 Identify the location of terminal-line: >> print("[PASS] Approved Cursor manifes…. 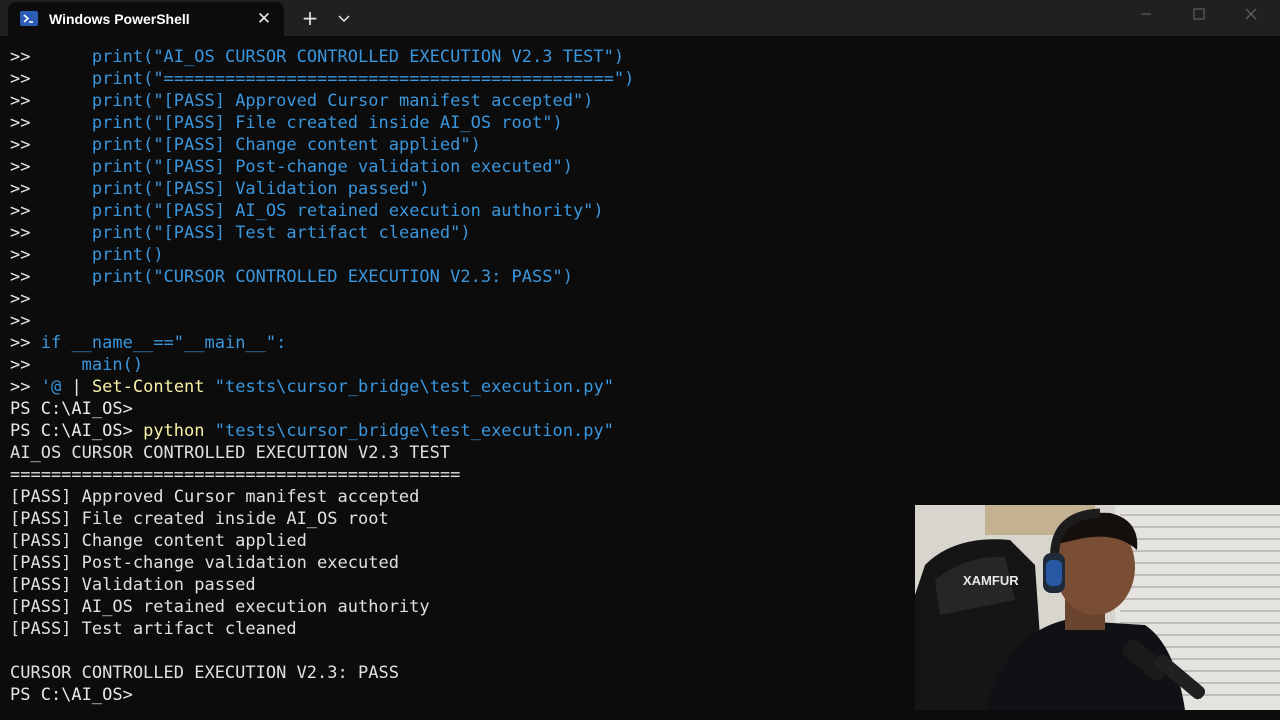
(302, 101).